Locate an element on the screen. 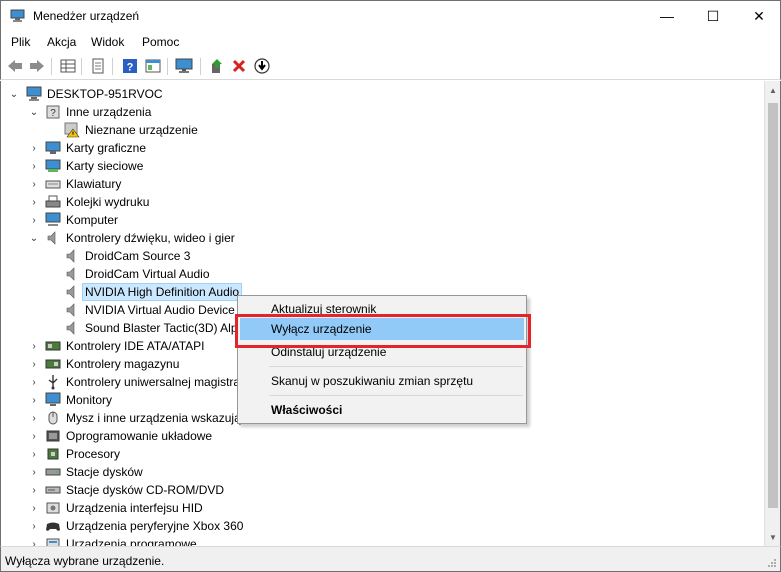 This screenshot has width=781, height=572. tree-item-label: DroidCam Virtual Audio is located at coordinates (147, 274).